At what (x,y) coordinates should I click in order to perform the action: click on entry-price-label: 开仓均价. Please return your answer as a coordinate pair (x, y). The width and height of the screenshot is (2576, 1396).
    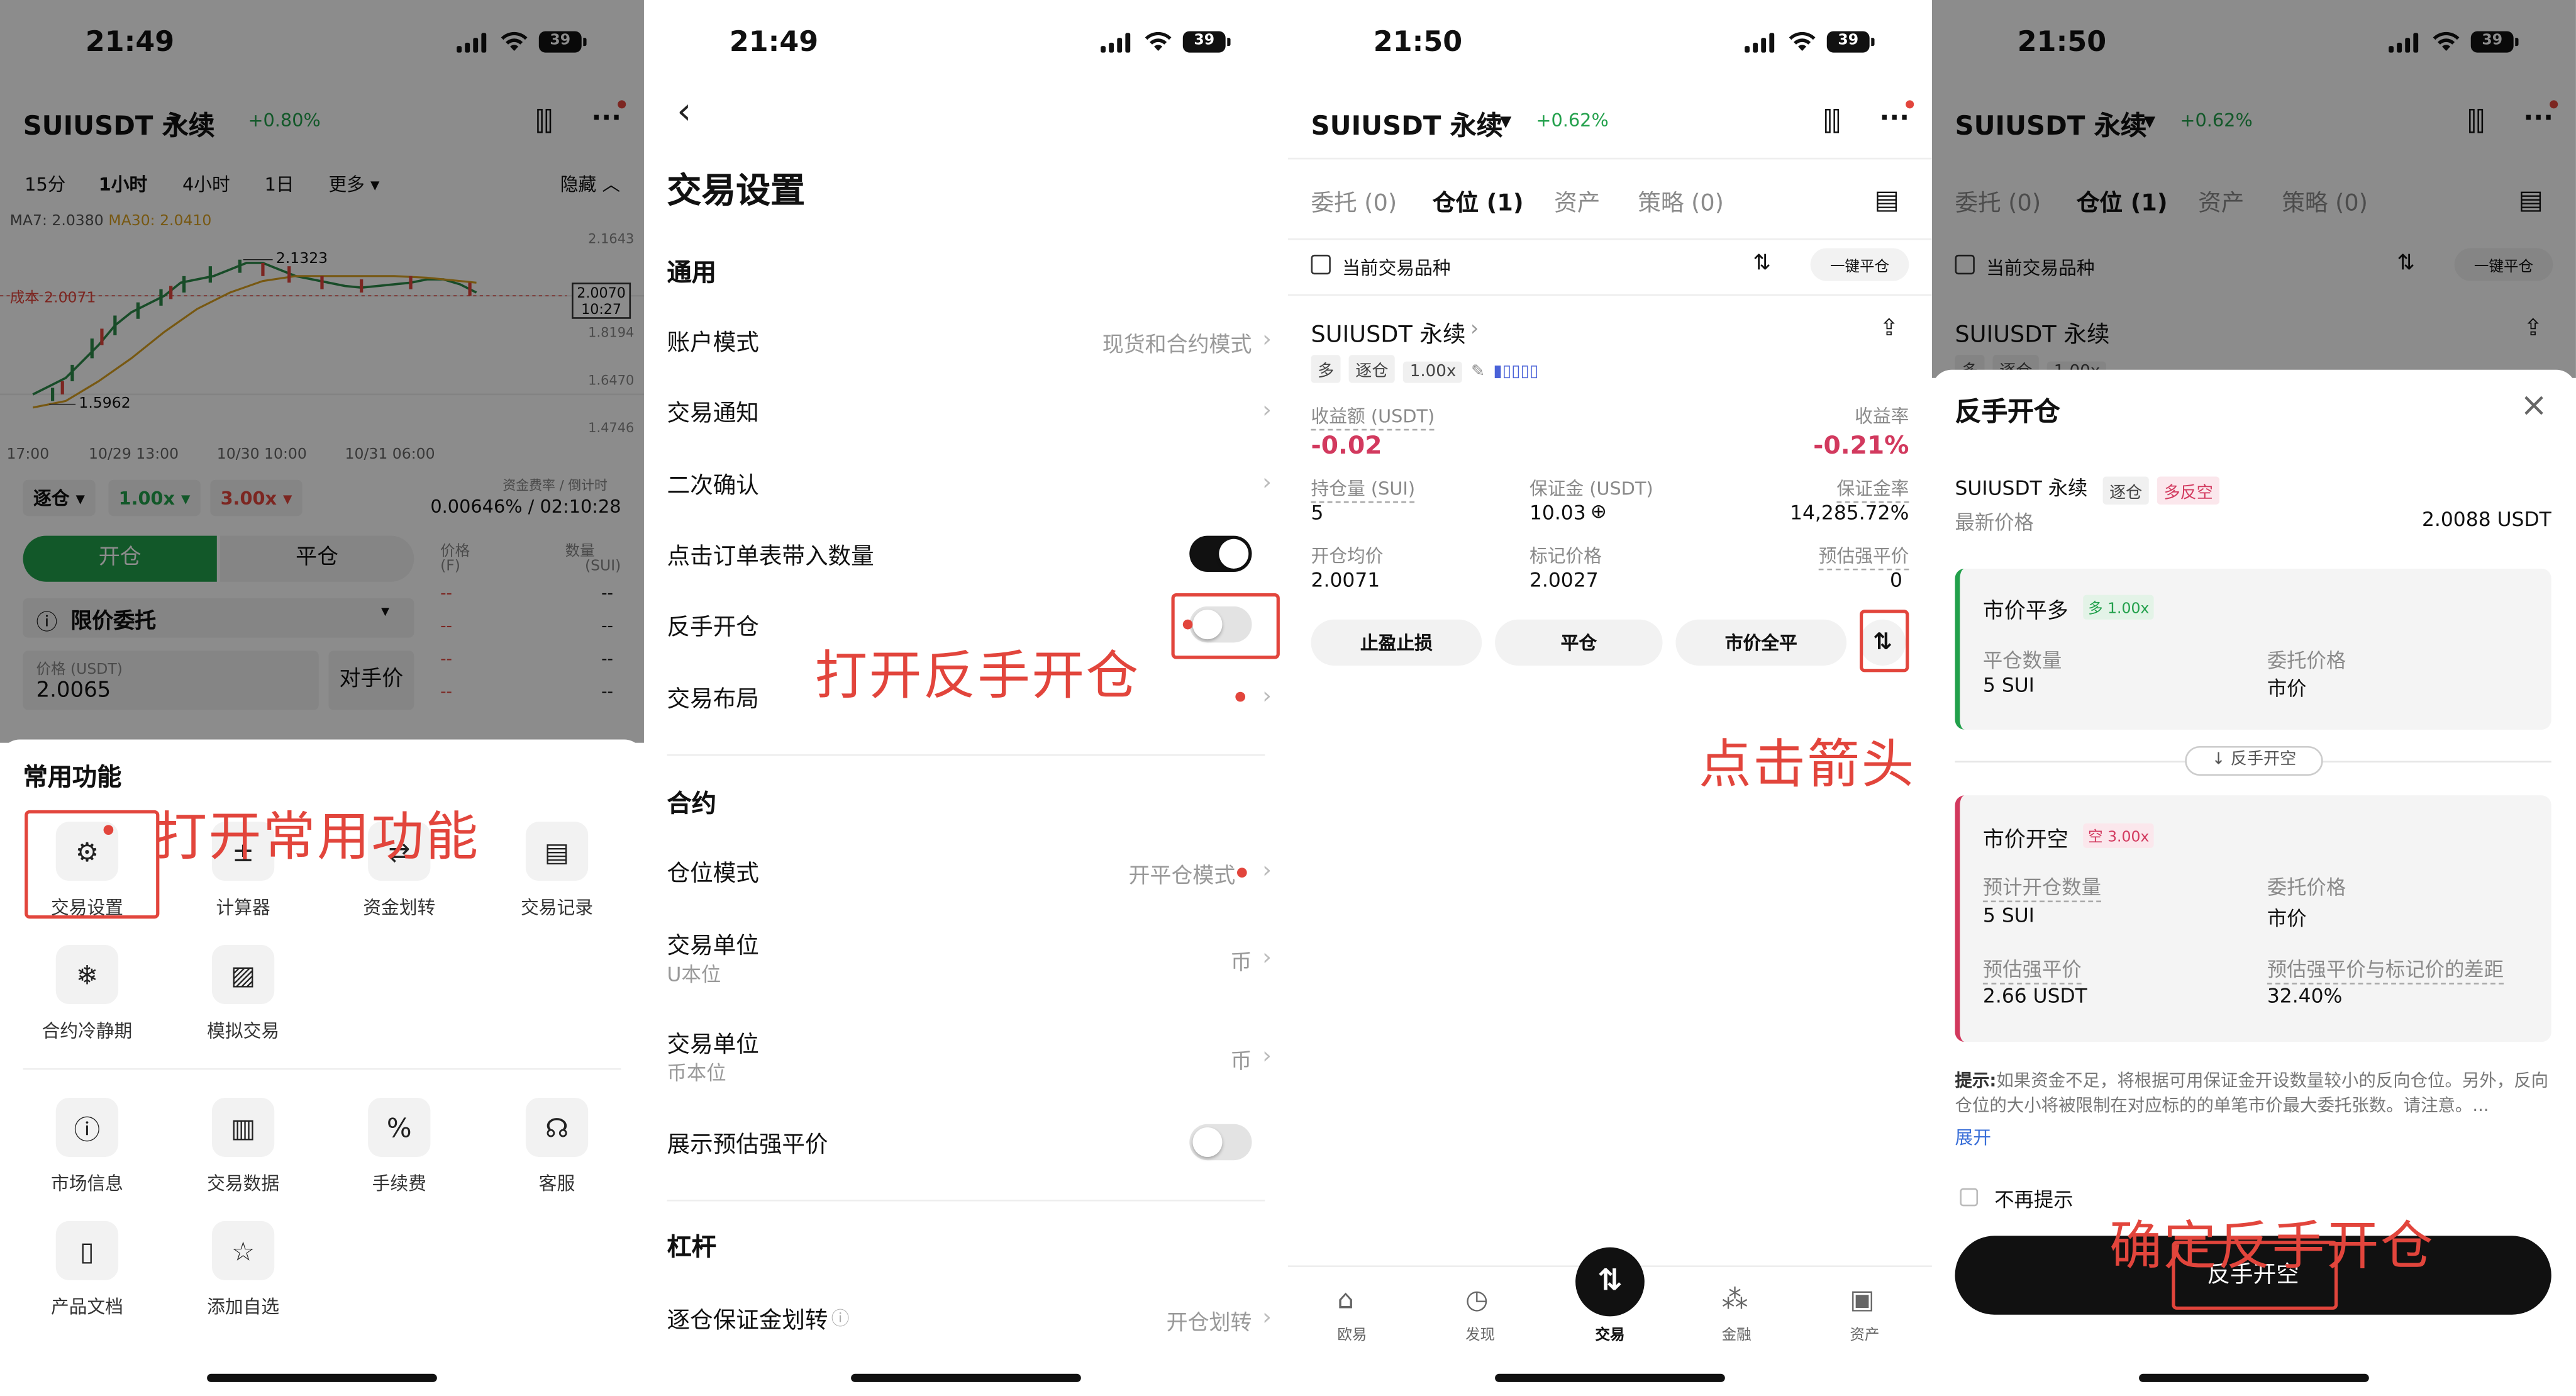
    Looking at the image, I should click on (1347, 556).